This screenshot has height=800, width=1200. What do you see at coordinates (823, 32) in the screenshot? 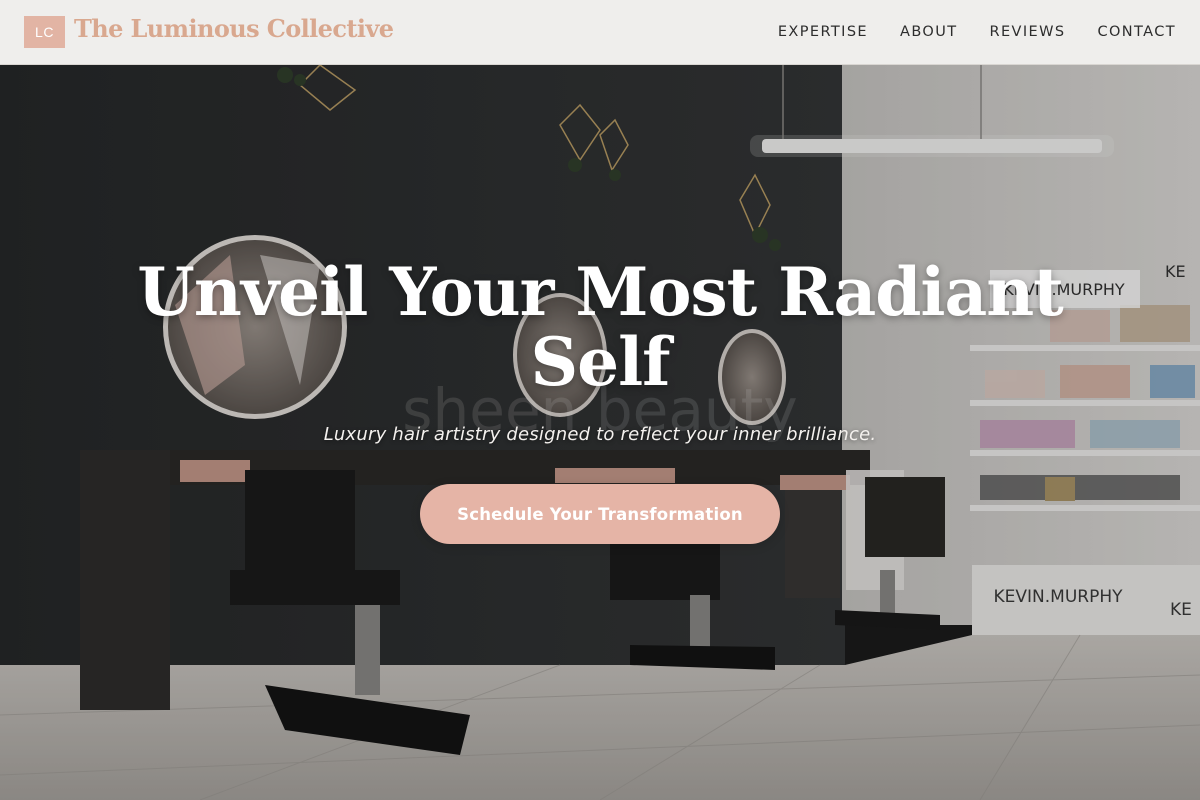
I see `nav-item-expertise: EXPERTISE` at bounding box center [823, 32].